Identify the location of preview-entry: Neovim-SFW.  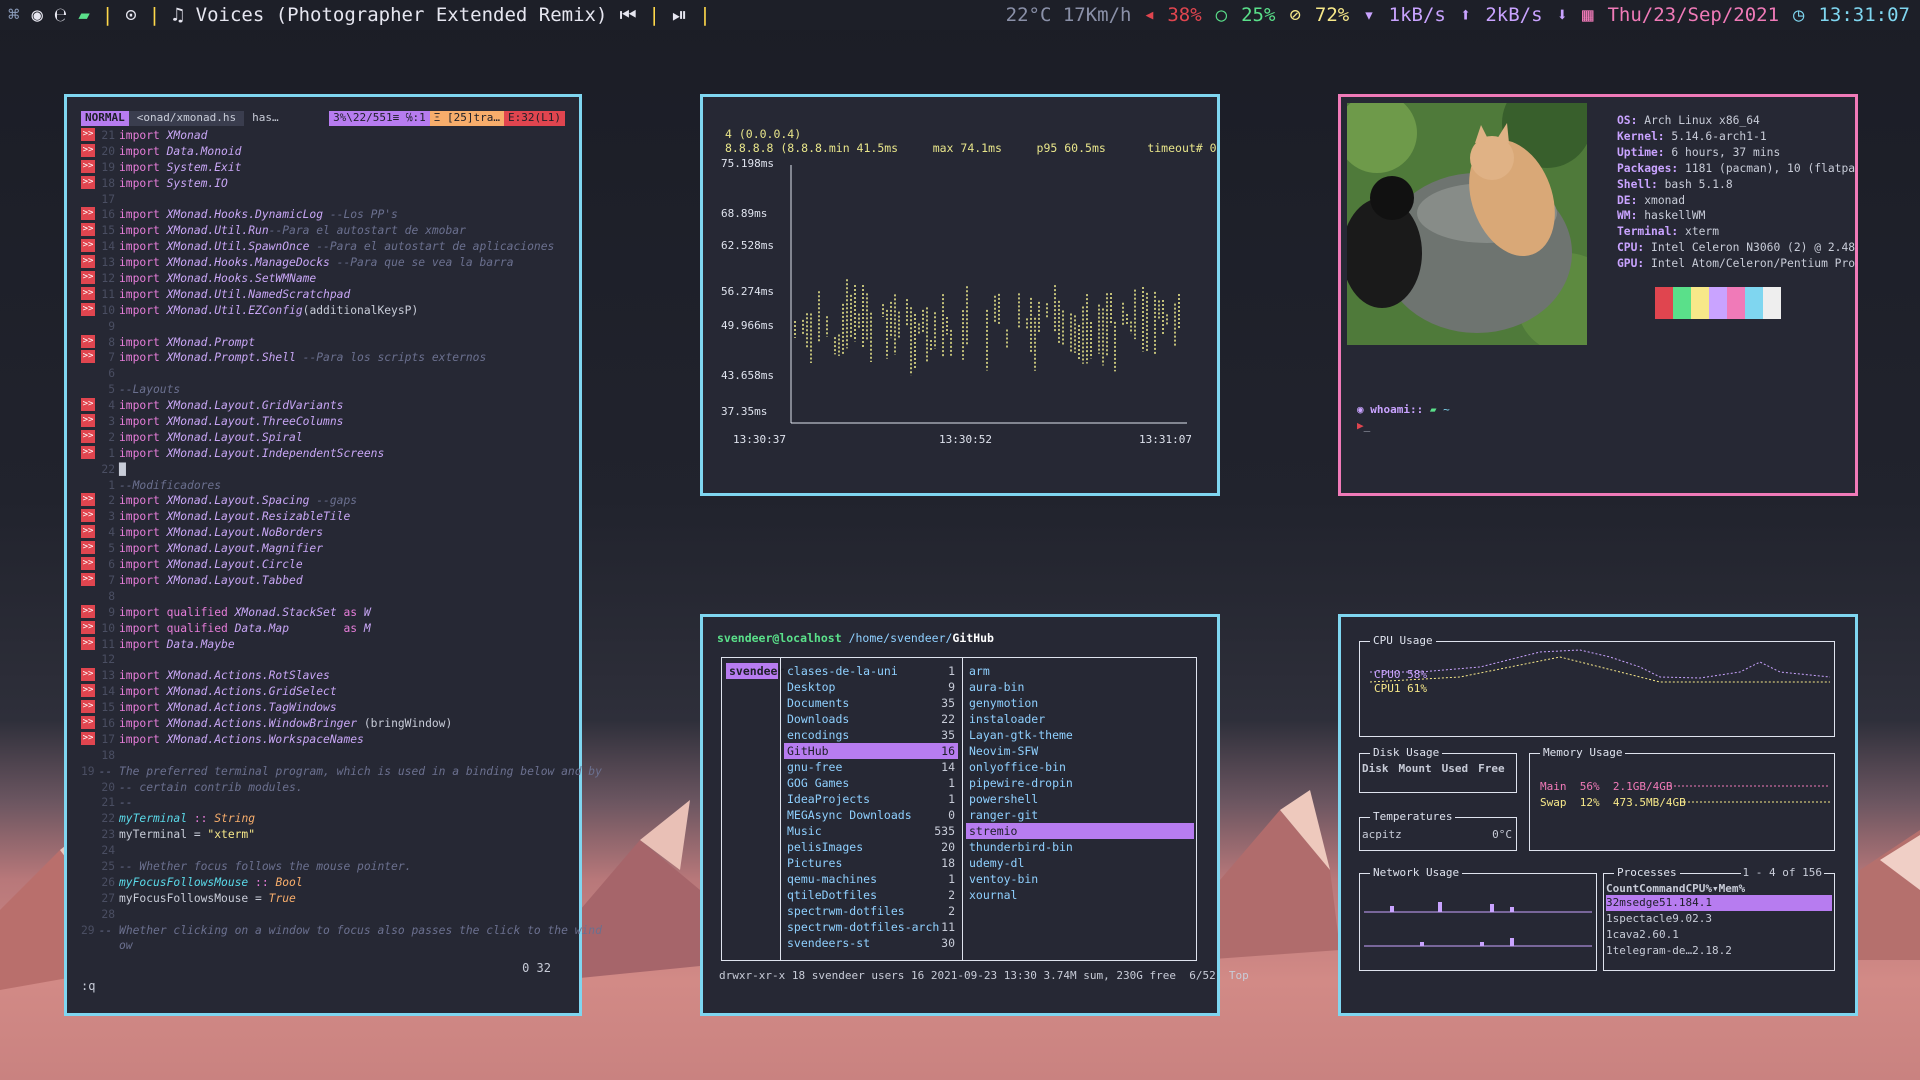
(1080, 751).